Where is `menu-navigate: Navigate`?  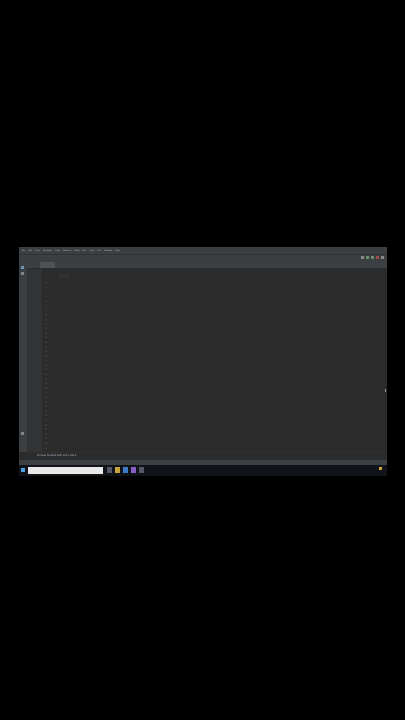
menu-navigate: Navigate is located at coordinates (47, 251).